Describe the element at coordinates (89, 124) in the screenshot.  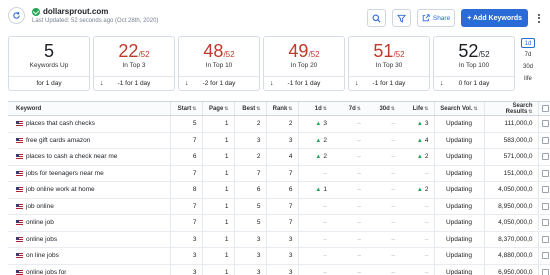
I see `keyword-cell: places that cash checks` at that location.